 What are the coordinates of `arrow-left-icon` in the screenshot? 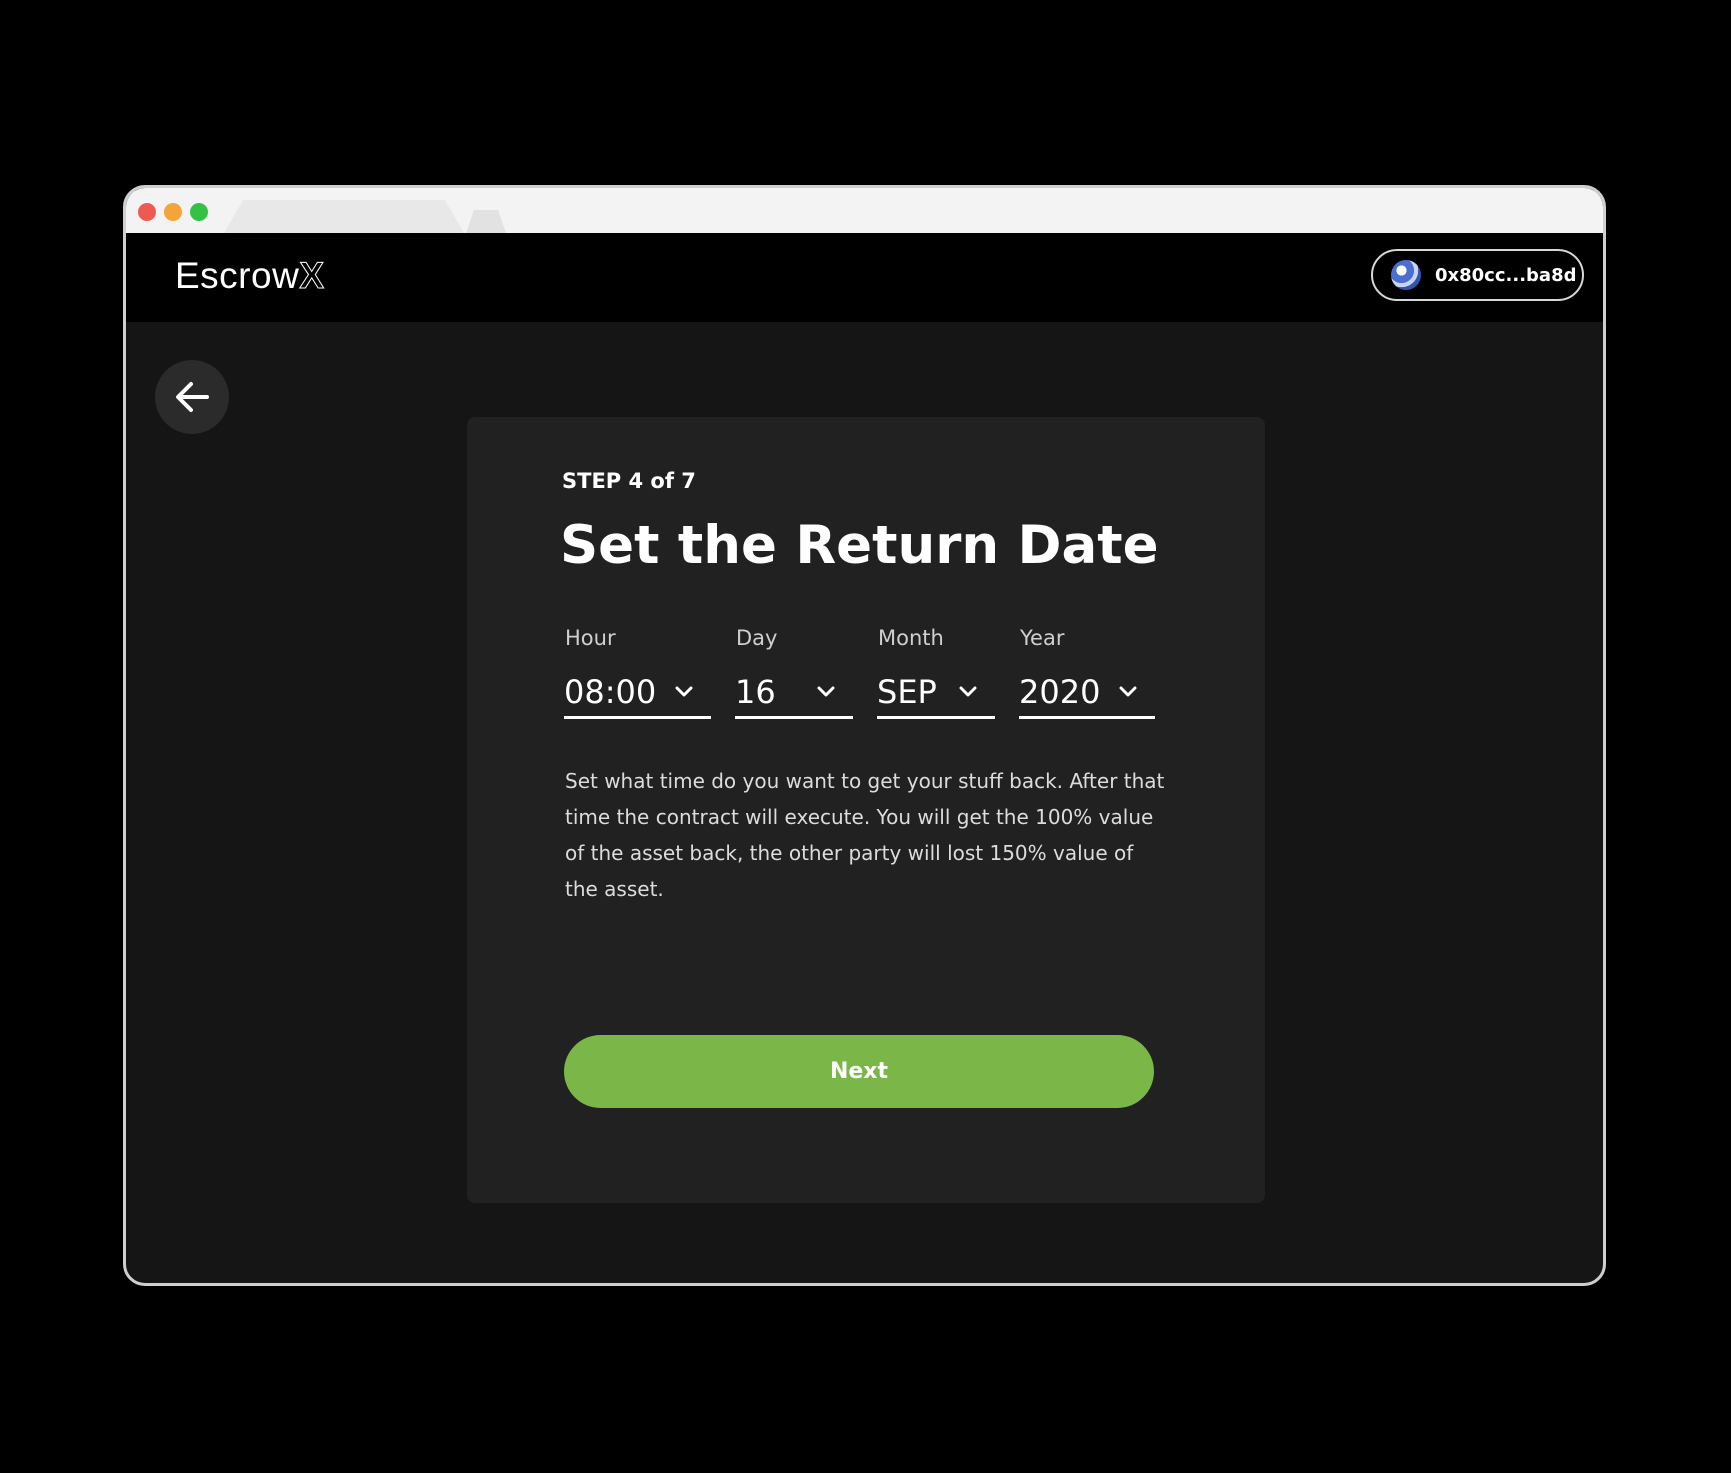 It's located at (192, 397).